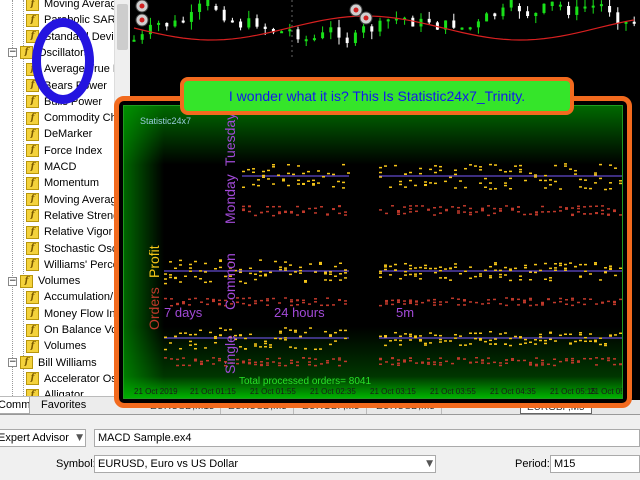 The width and height of the screenshot is (640, 480). I want to click on expert-file-field: MACD Sample.ex4, so click(367, 438).